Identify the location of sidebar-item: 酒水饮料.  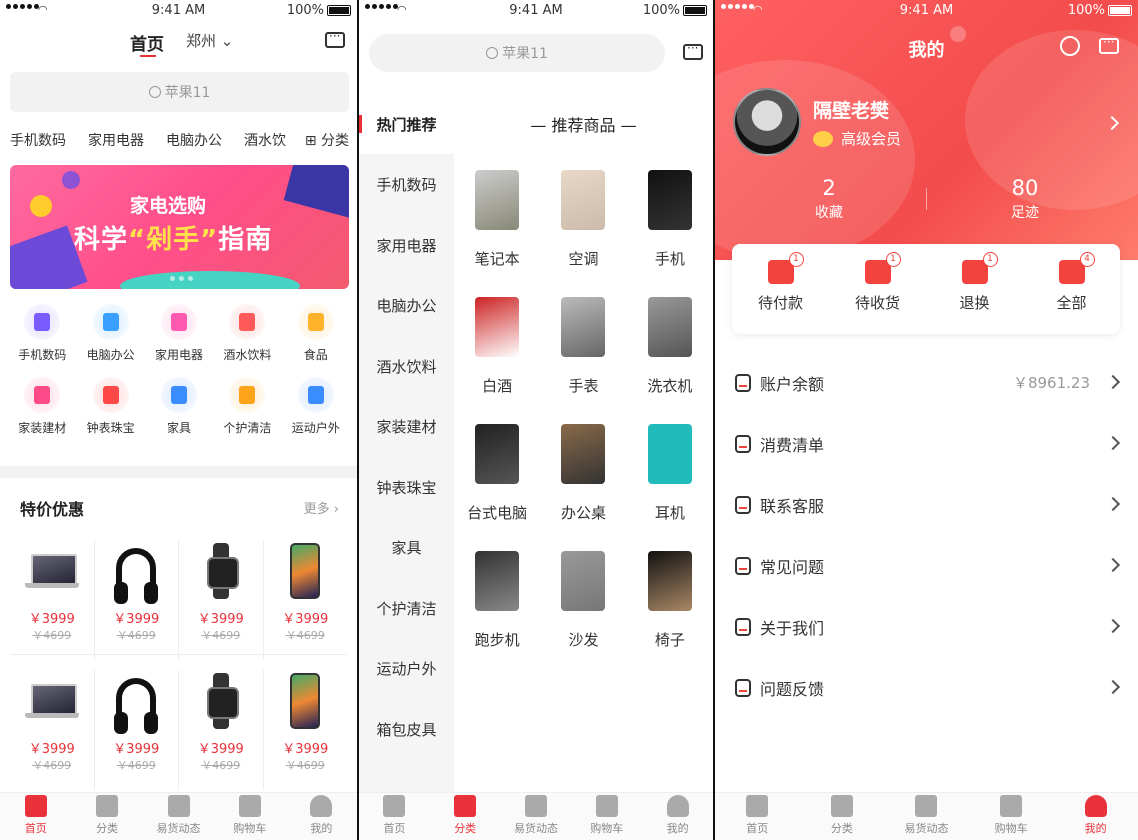
(406, 366).